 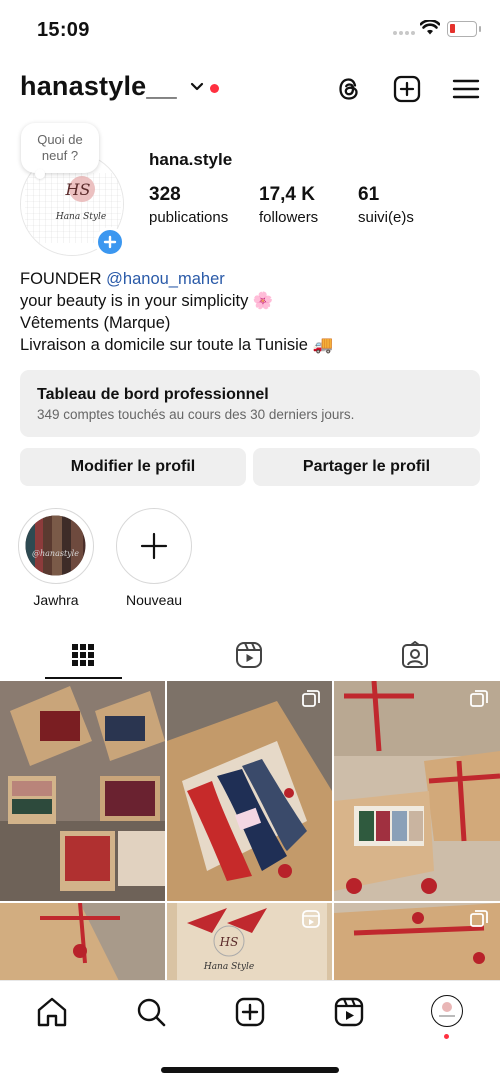 I want to click on tab-reels, so click(x=249, y=655).